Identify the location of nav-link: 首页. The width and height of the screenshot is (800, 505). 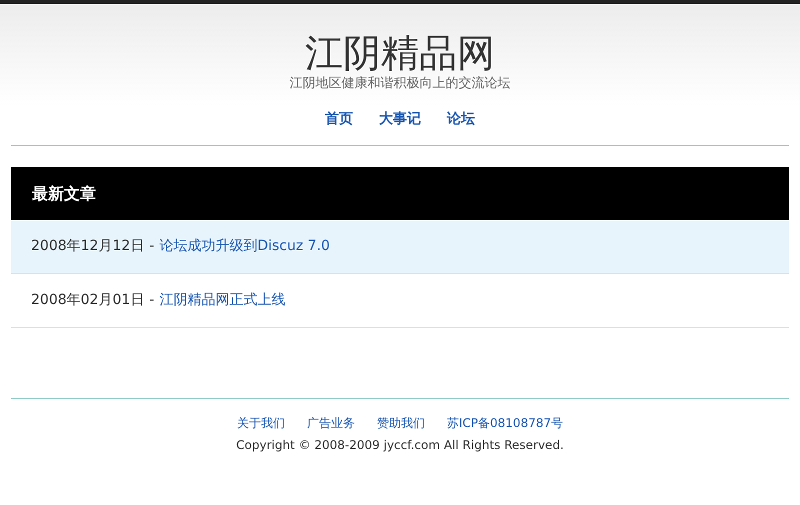
(339, 119).